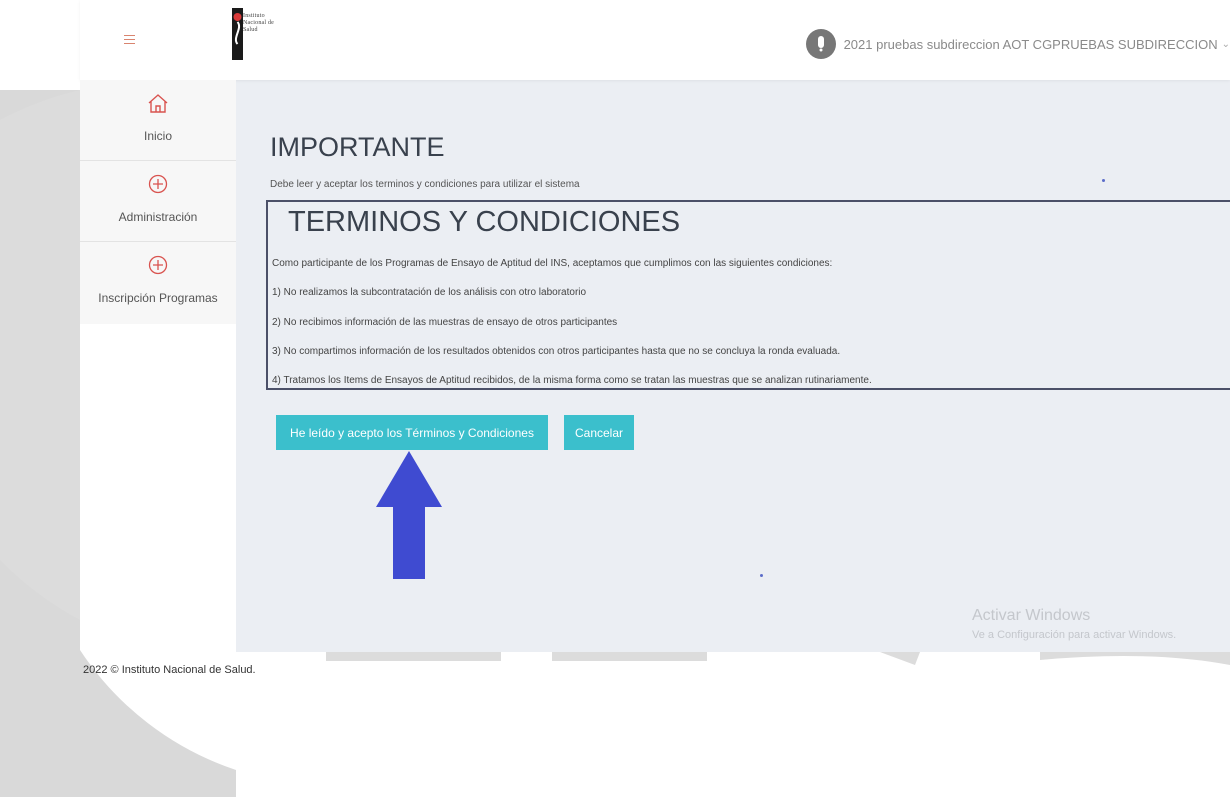 This screenshot has height=797, width=1230. What do you see at coordinates (484, 222) in the screenshot?
I see `terms-title: TERMINOS Y CONDICIONES` at bounding box center [484, 222].